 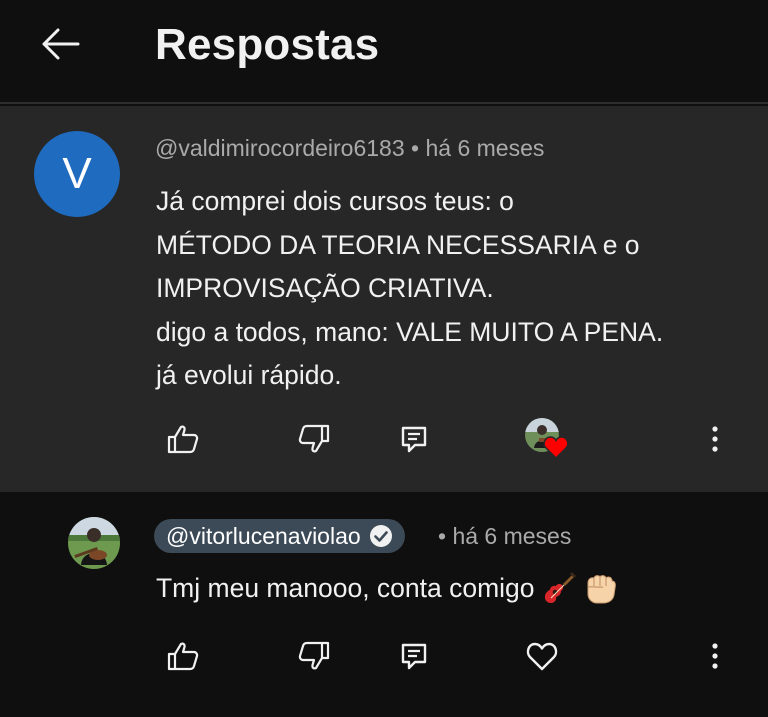 What do you see at coordinates (512, 536) in the screenshot?
I see `reply-time: há 6 meses` at bounding box center [512, 536].